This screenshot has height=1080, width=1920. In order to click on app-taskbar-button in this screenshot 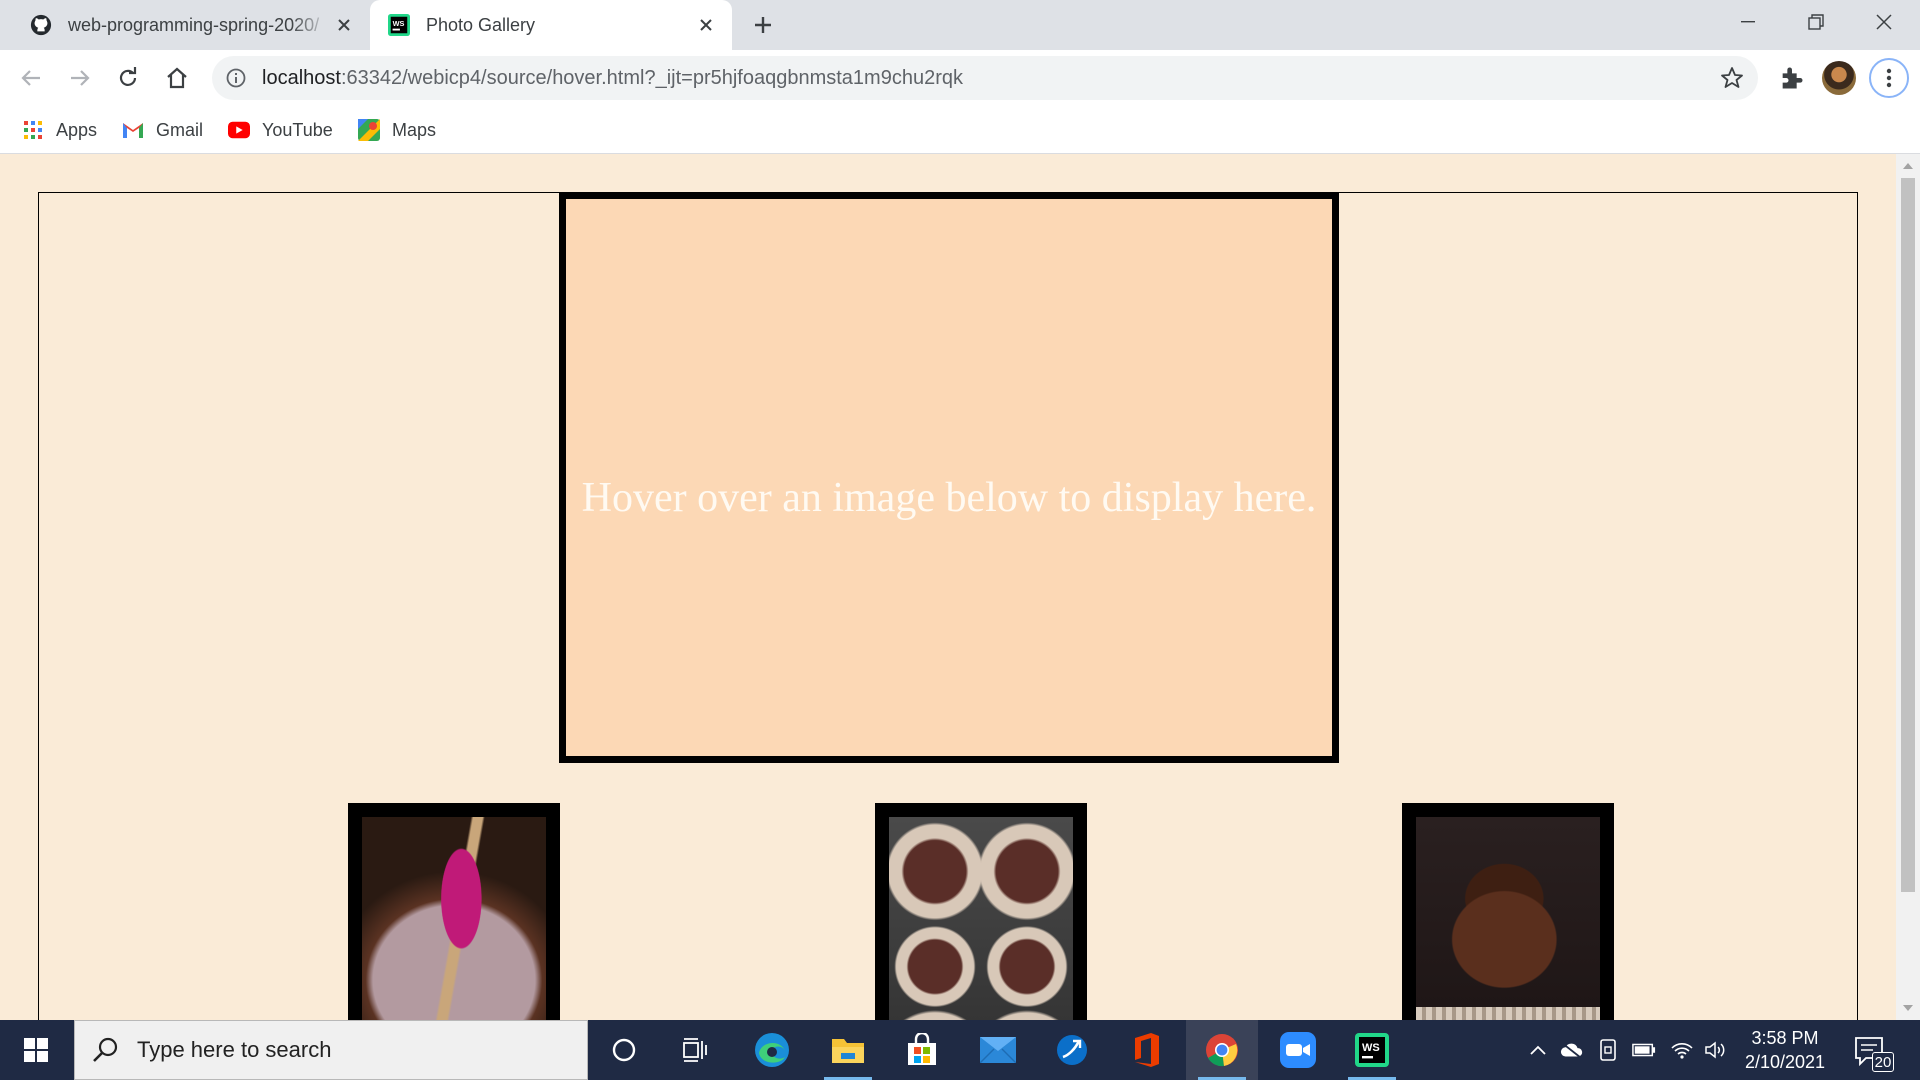, I will do `click(1072, 1050)`.